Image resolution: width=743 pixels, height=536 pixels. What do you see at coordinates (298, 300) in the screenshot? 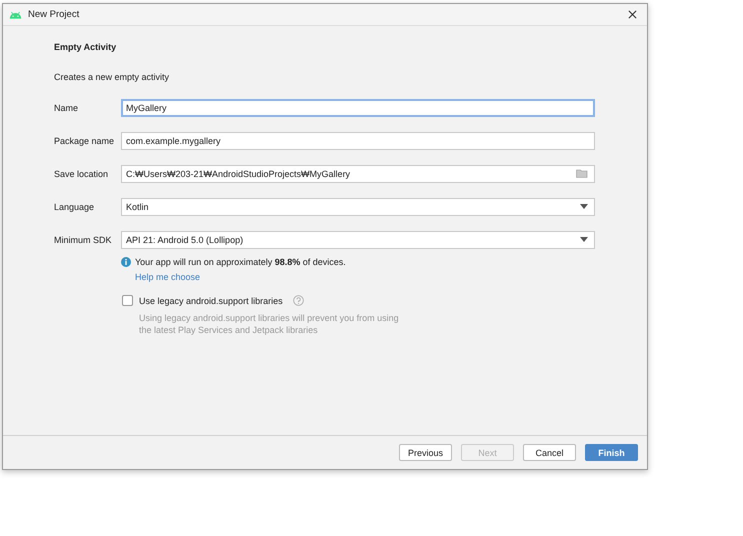
I see `help-icon` at bounding box center [298, 300].